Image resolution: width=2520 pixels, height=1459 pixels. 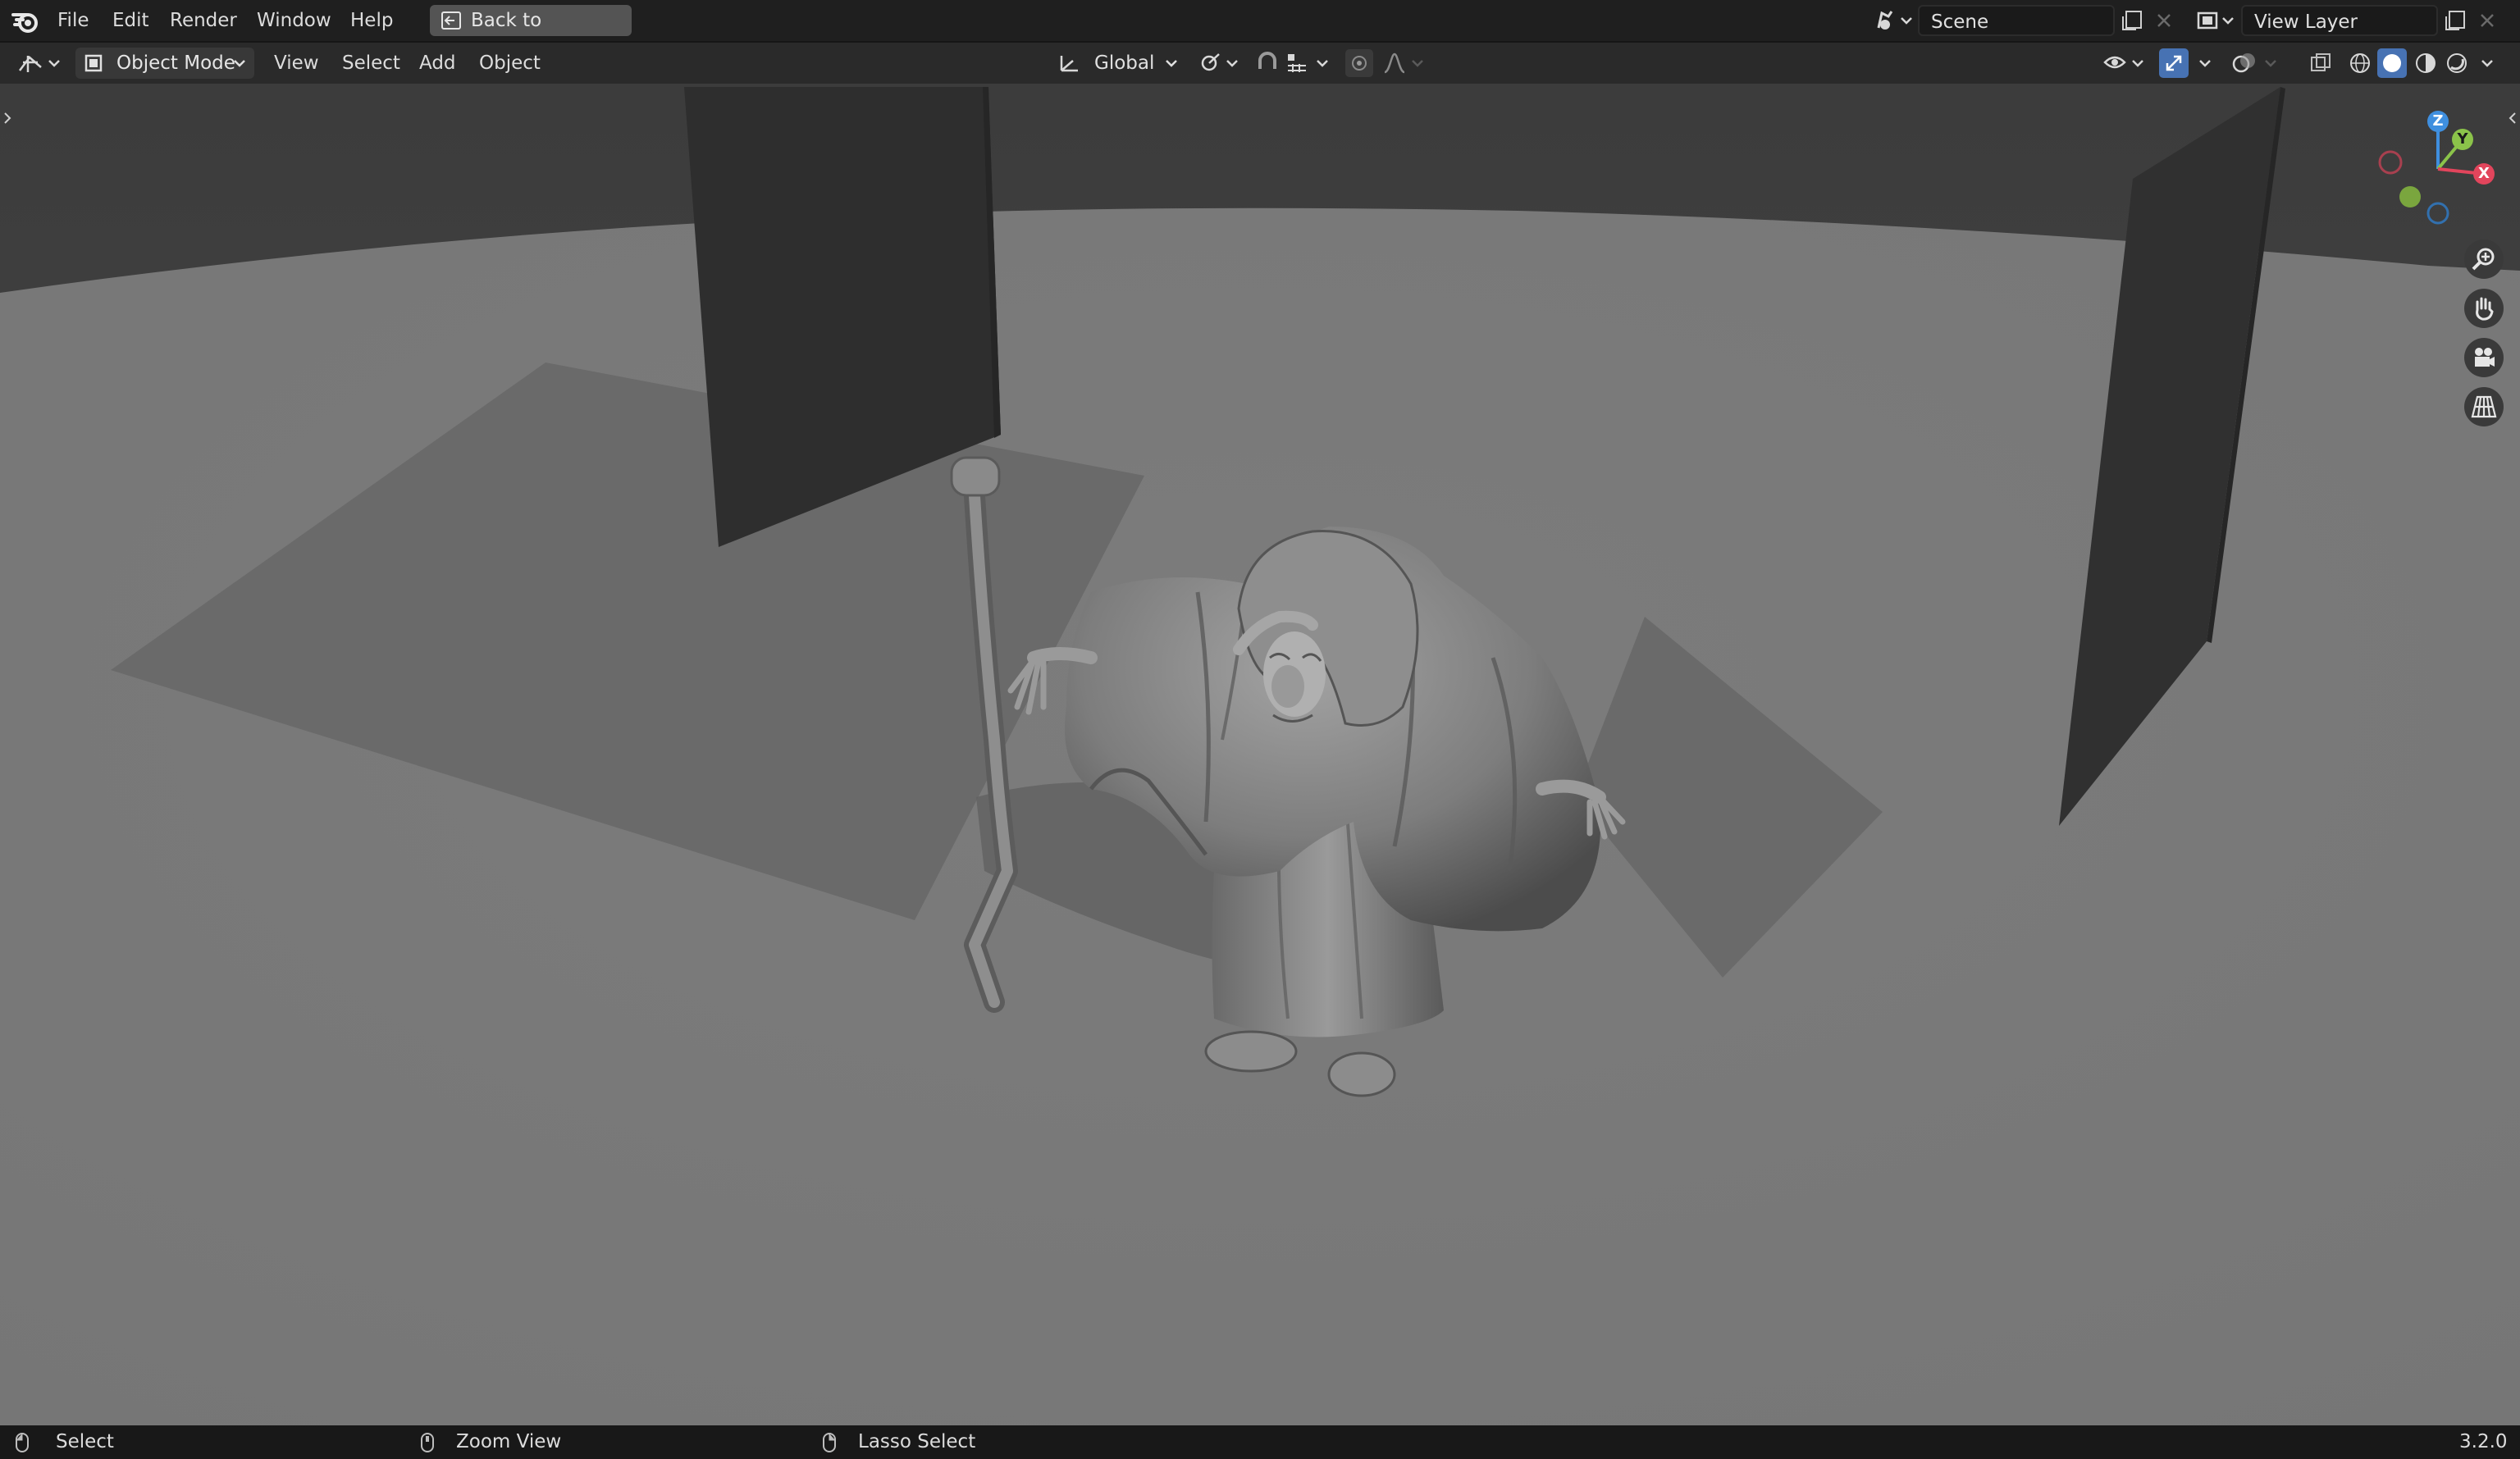 I want to click on blender-logo-icon, so click(x=25, y=20).